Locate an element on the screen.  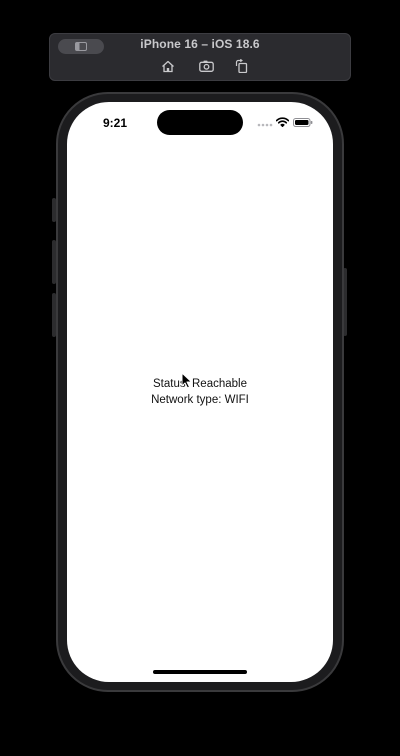
home-indicator is located at coordinates (200, 672).